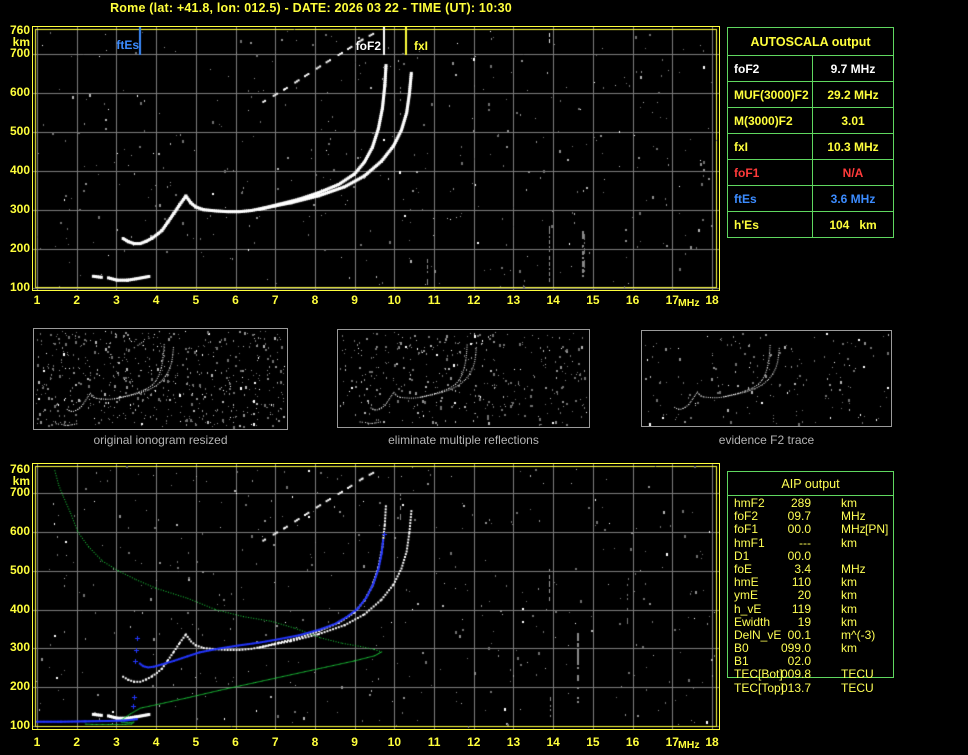  Describe the element at coordinates (77, 742) in the screenshot. I see `x-tick-label: 2` at that location.